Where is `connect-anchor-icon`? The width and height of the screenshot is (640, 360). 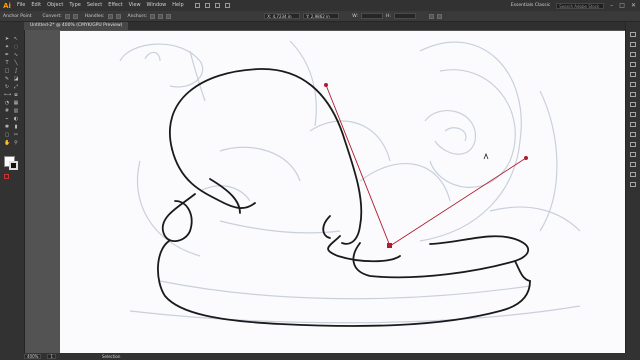 connect-anchor-icon is located at coordinates (161, 16).